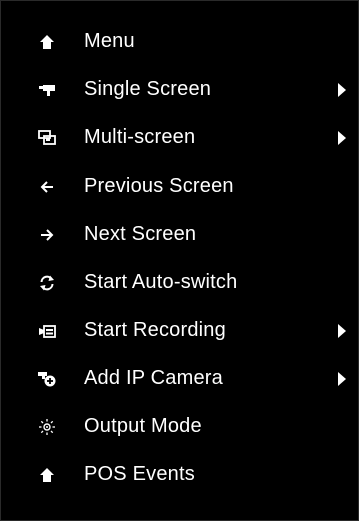 This screenshot has height=521, width=359. What do you see at coordinates (161, 282) in the screenshot?
I see `menu-item-label: Start Auto-switch` at bounding box center [161, 282].